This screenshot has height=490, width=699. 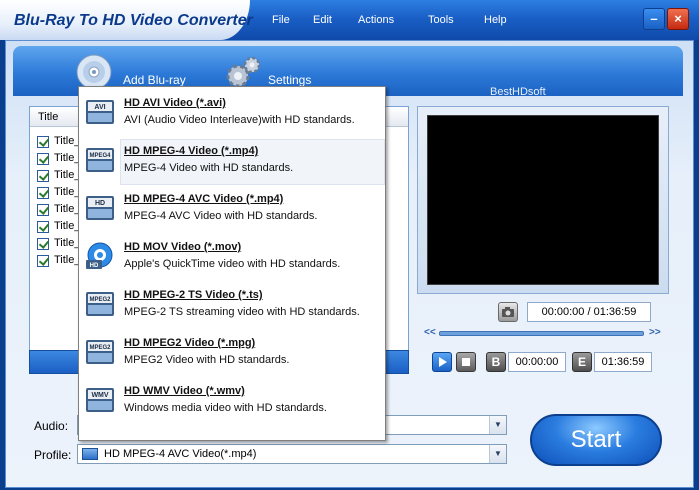 I want to click on menu-actions: Actions, so click(x=376, y=22).